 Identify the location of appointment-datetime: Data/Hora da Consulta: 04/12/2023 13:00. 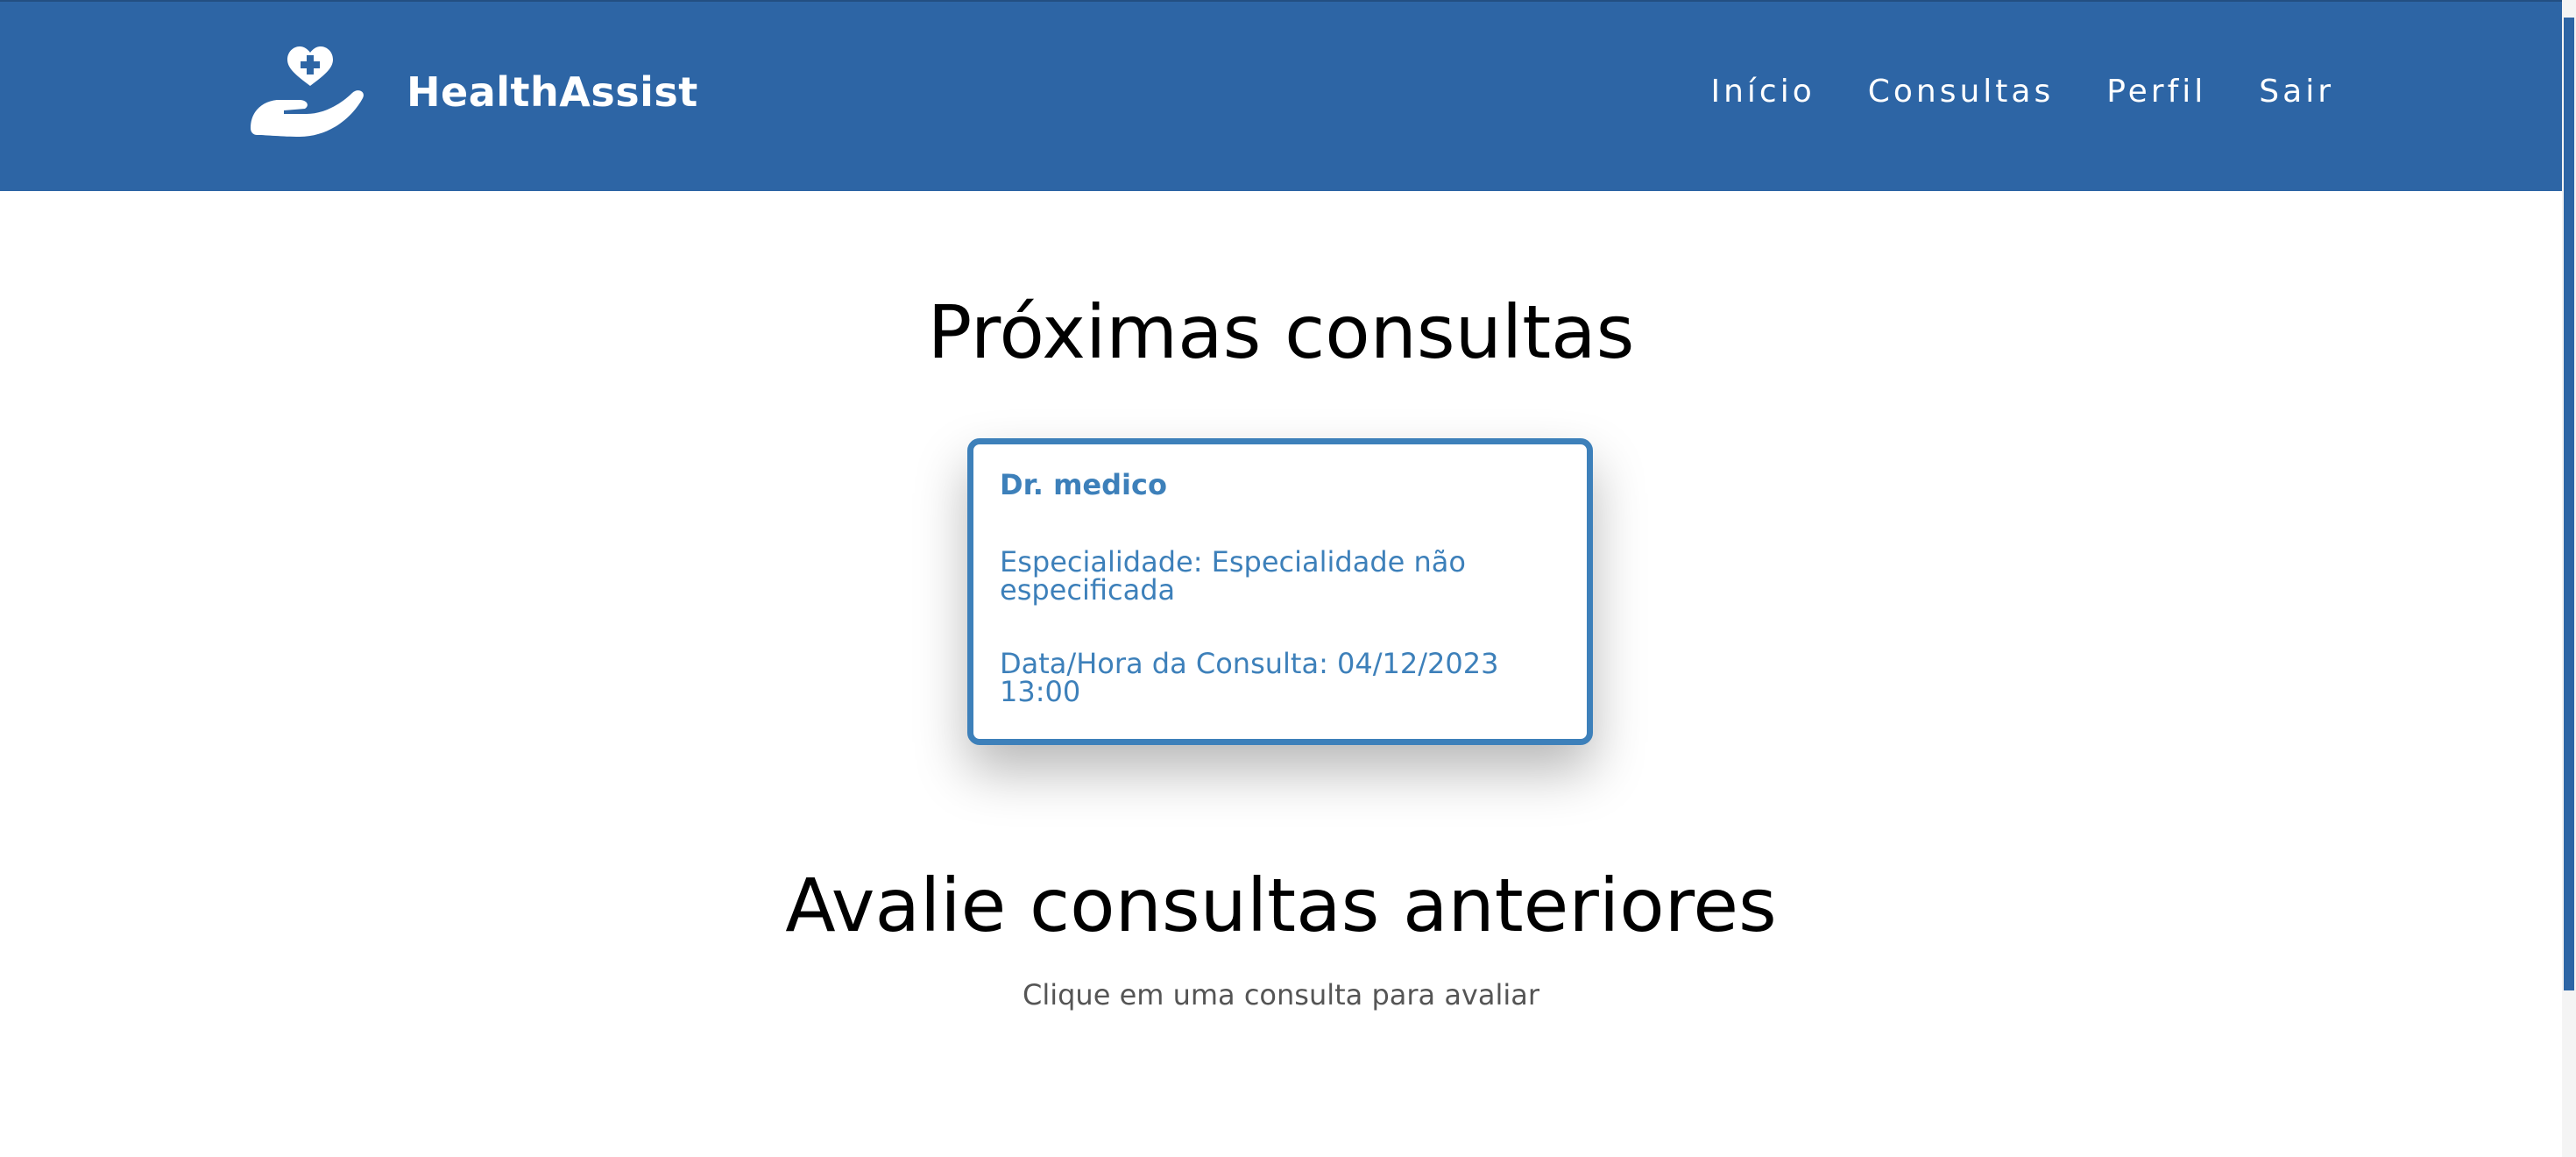
(1249, 677).